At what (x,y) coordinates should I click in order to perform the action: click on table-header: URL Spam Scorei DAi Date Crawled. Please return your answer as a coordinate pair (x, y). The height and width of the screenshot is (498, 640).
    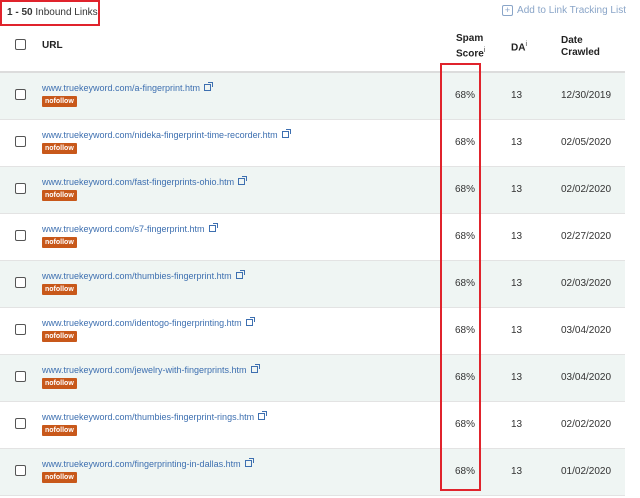
    Looking at the image, I should click on (312, 49).